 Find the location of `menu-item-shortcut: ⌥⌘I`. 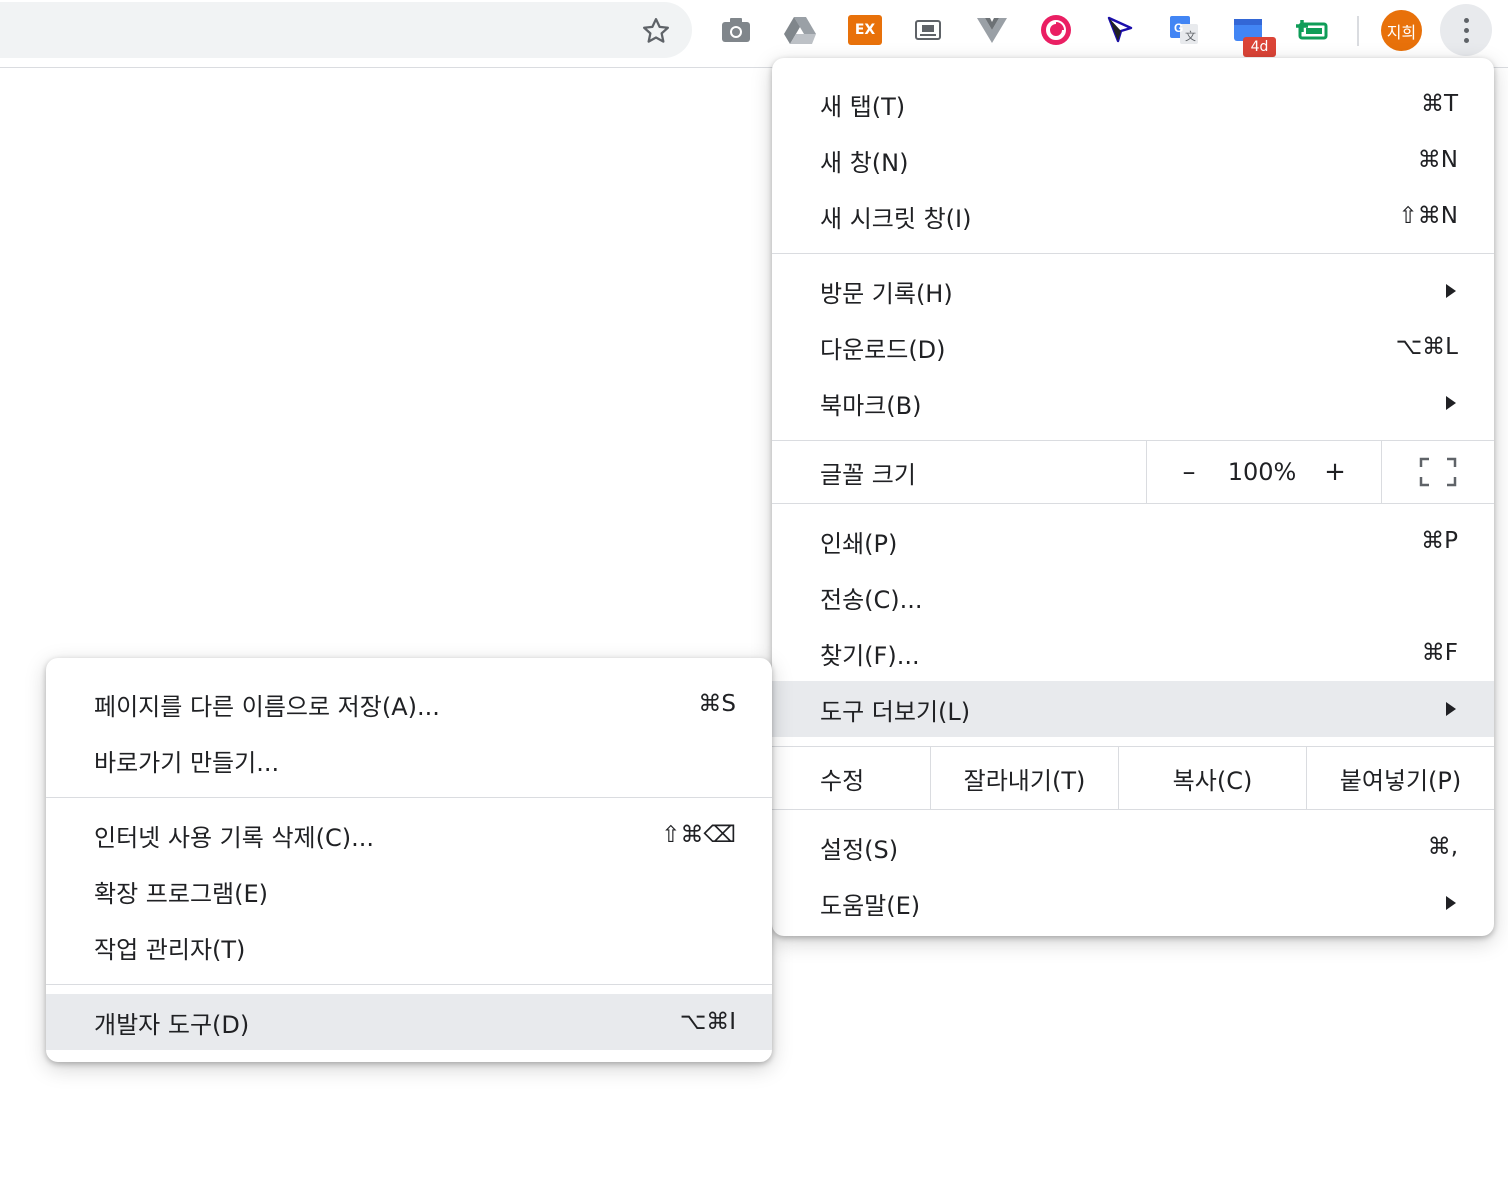

menu-item-shortcut: ⌥⌘I is located at coordinates (707, 1022).